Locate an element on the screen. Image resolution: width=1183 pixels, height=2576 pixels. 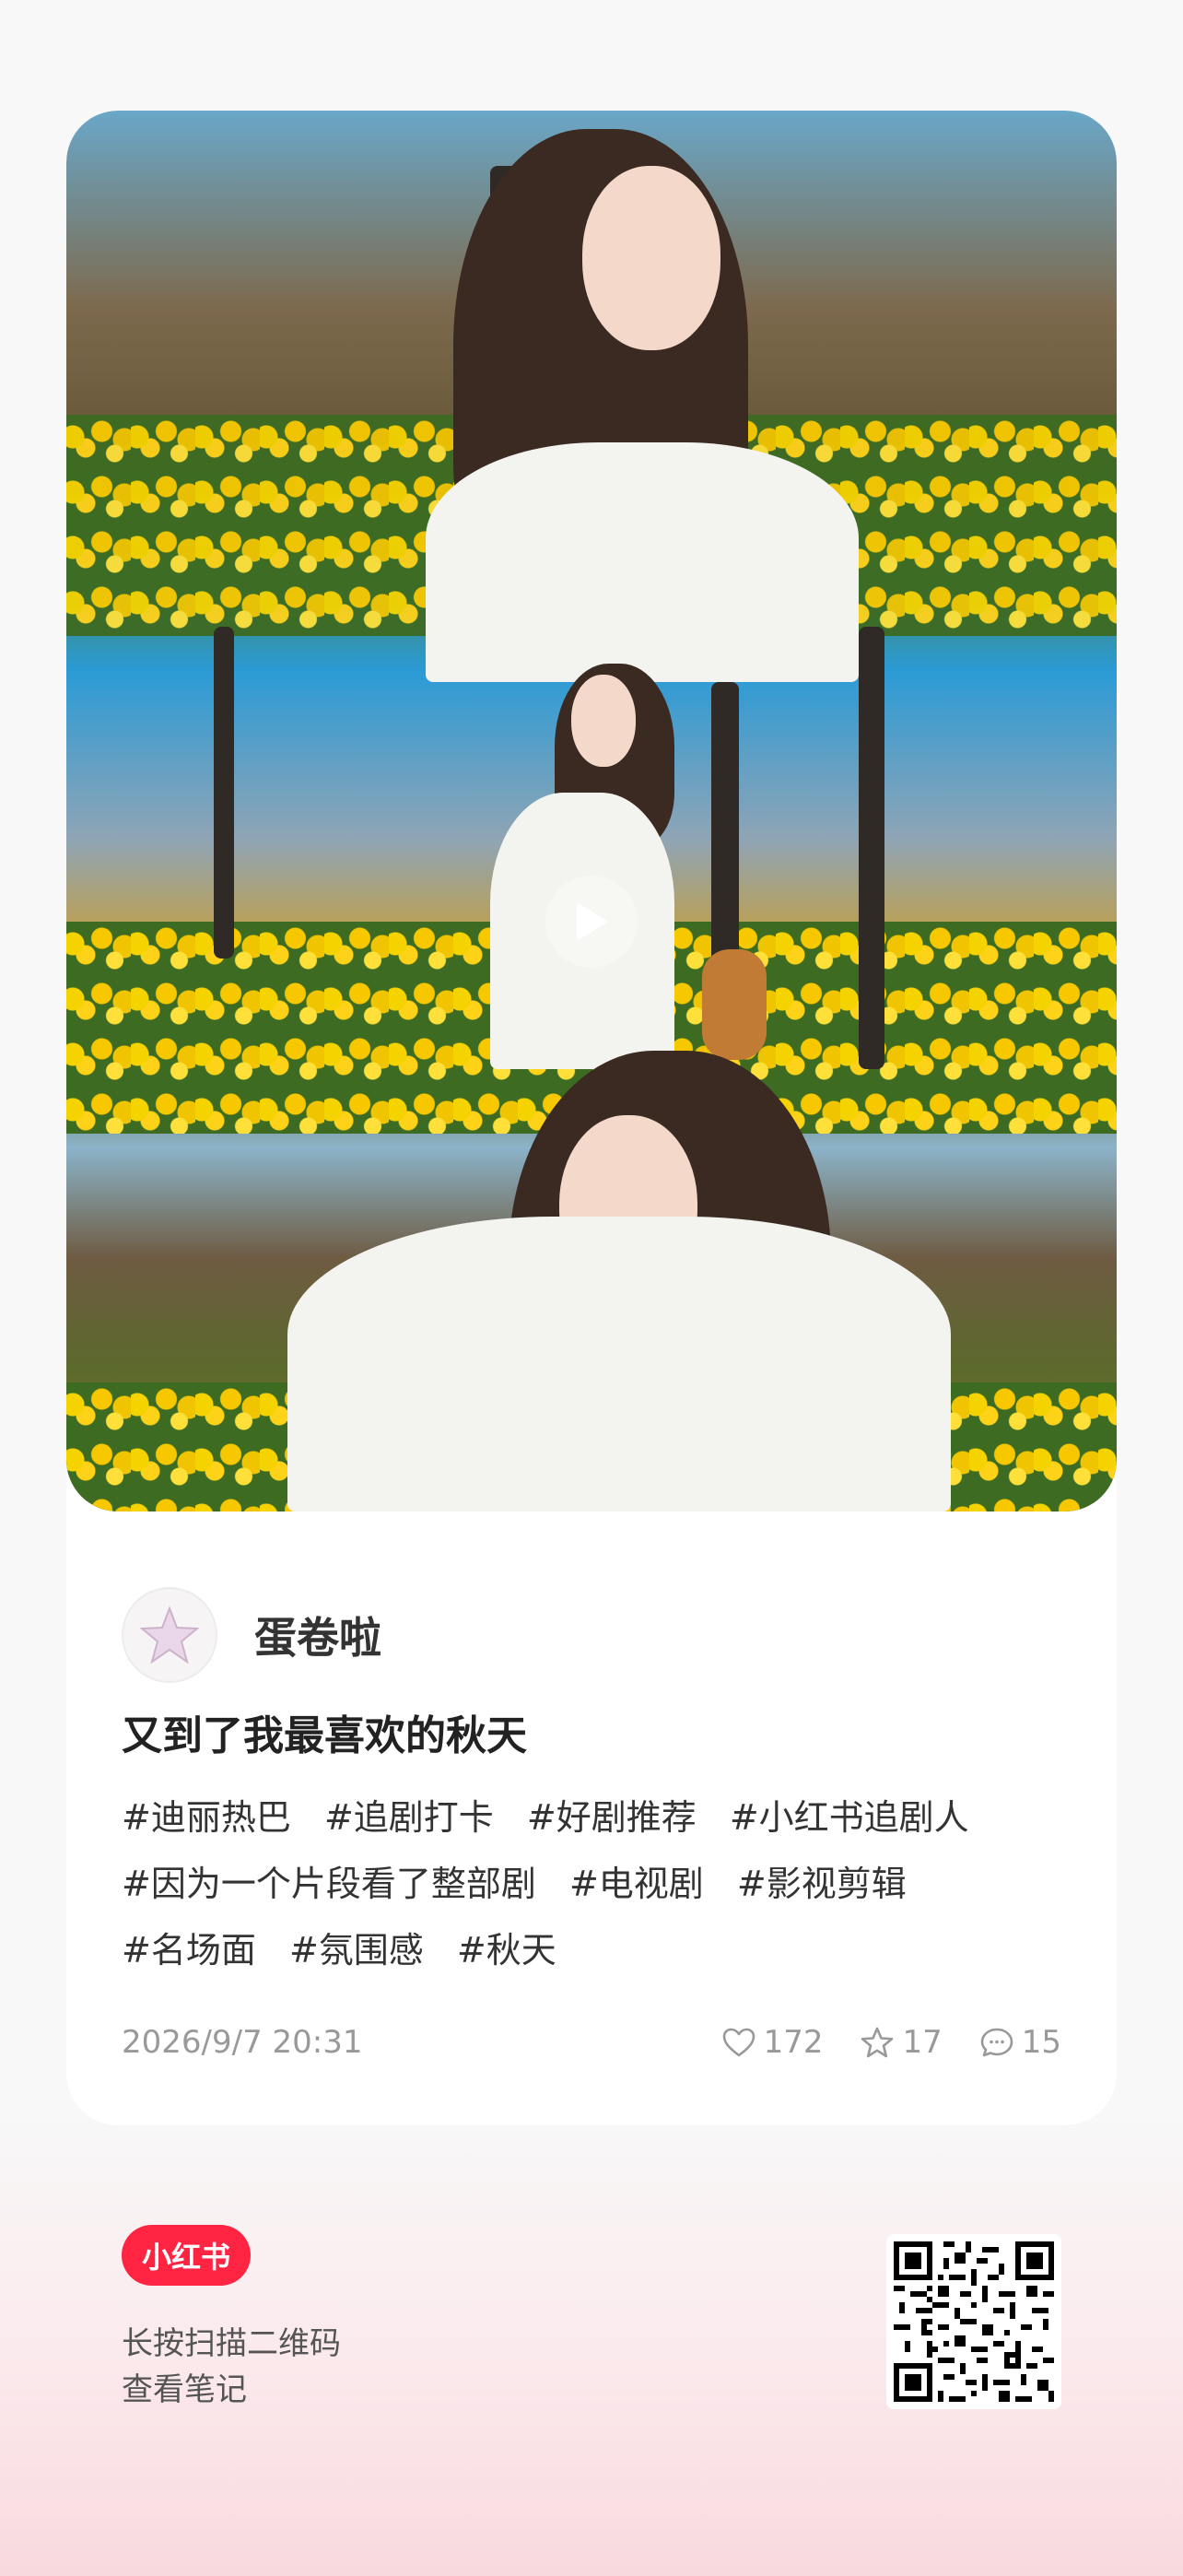
qr-code is located at coordinates (973, 2321).